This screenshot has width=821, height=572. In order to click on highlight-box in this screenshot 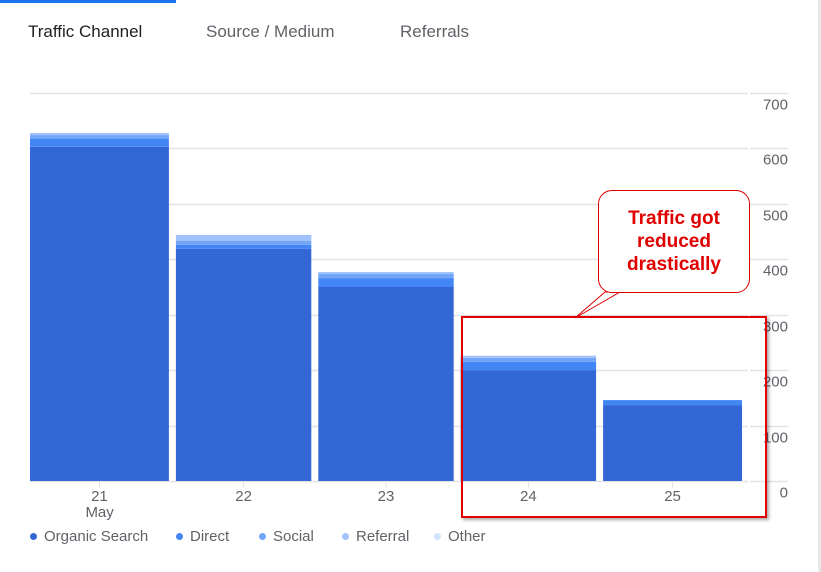, I will do `click(614, 417)`.